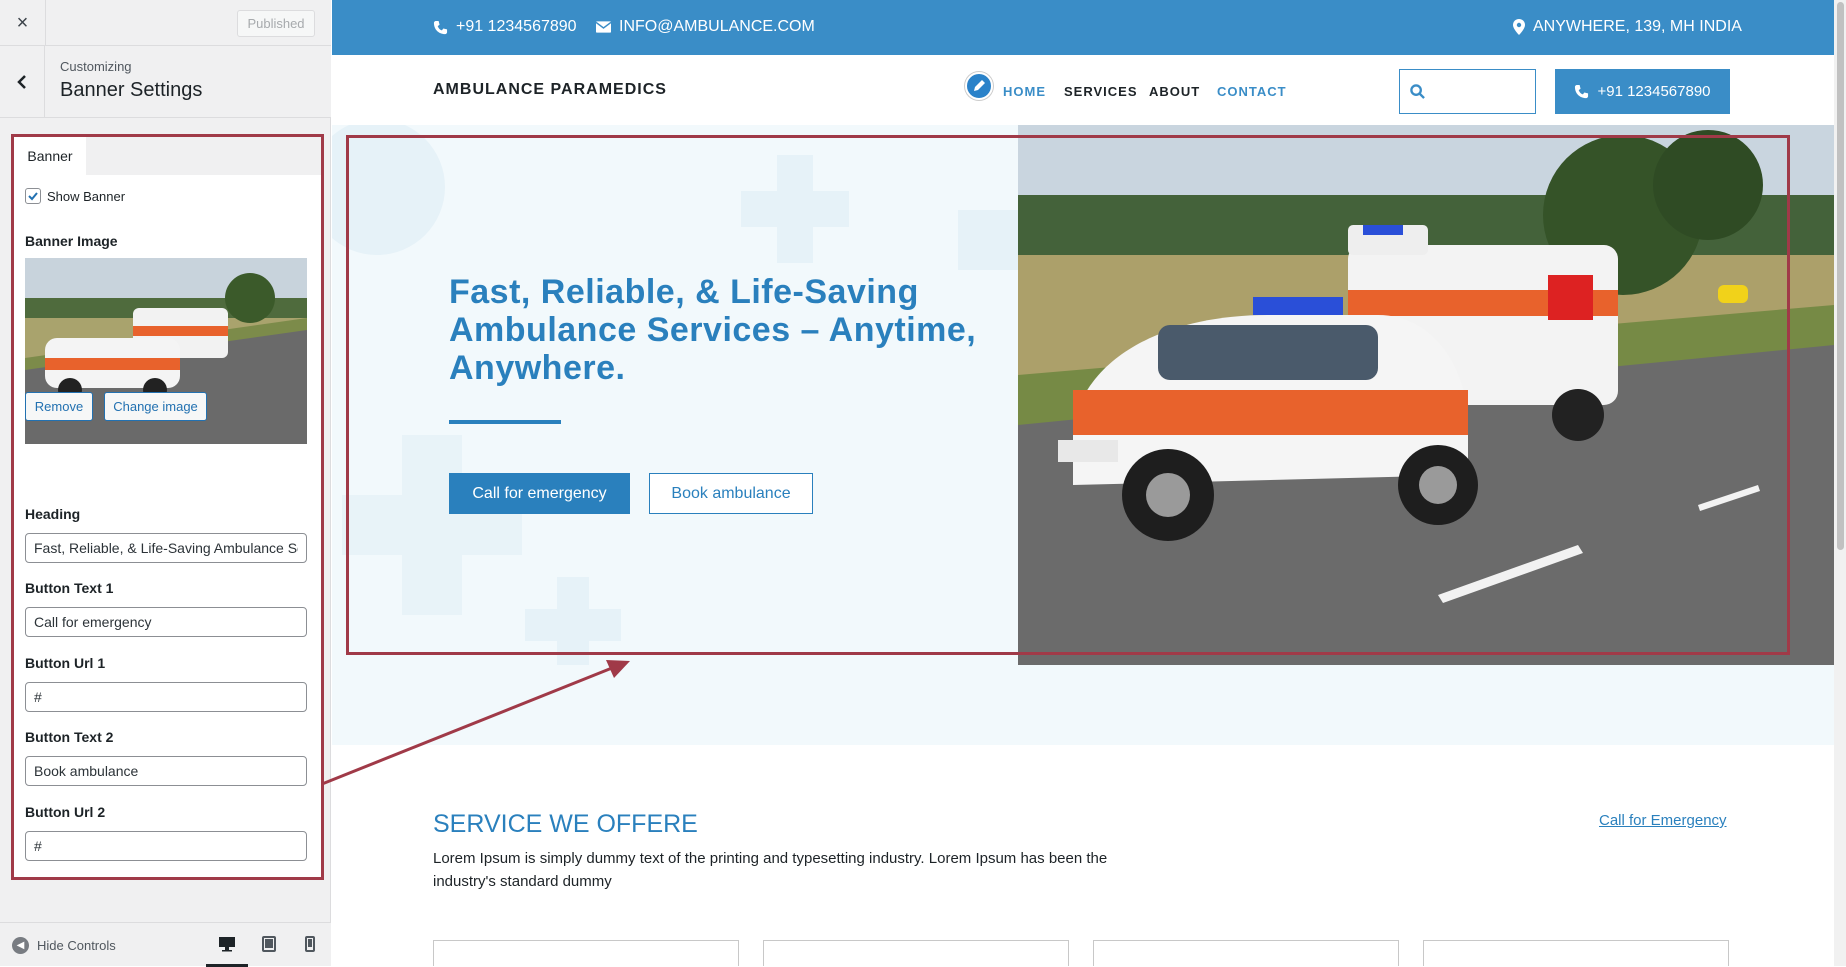 Image resolution: width=1846 pixels, height=967 pixels. I want to click on map-pin-icon, so click(1519, 27).